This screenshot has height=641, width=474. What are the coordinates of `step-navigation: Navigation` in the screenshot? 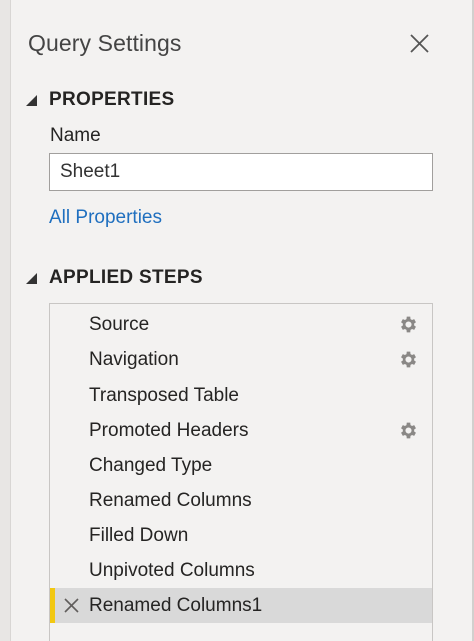 It's located at (241, 359).